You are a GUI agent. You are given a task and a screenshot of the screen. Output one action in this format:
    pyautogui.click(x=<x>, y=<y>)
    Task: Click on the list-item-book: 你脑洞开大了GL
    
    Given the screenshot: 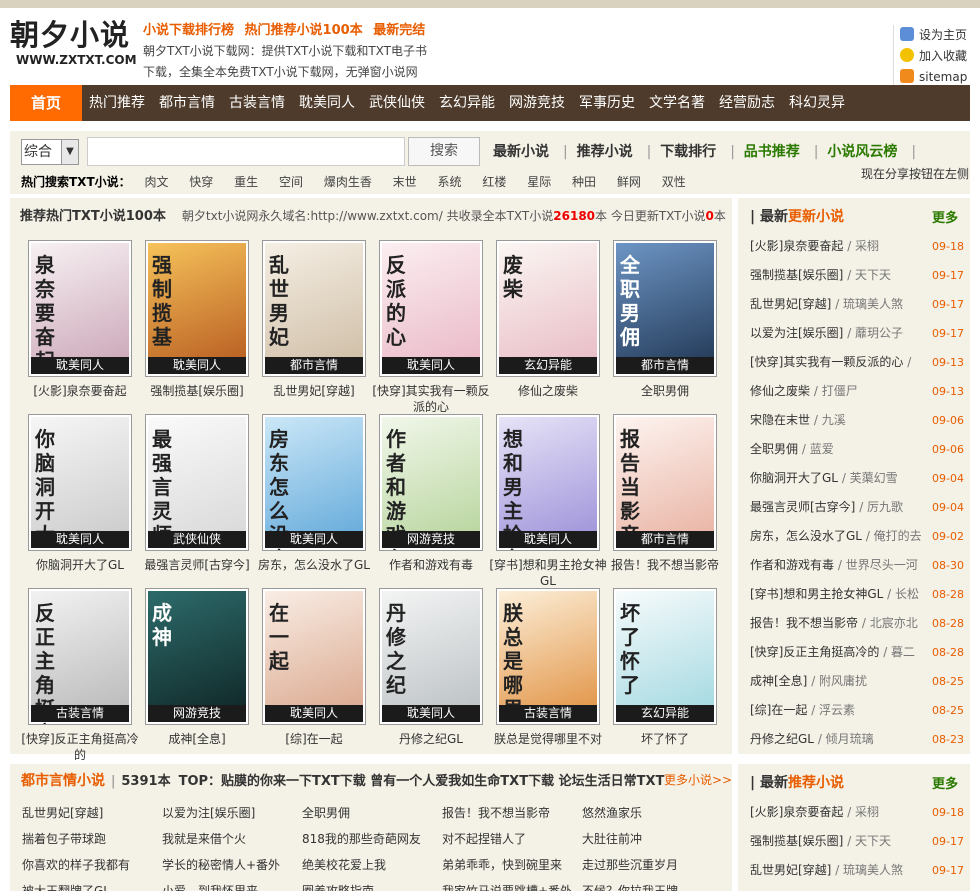 What is the action you would take?
    pyautogui.click(x=794, y=478)
    